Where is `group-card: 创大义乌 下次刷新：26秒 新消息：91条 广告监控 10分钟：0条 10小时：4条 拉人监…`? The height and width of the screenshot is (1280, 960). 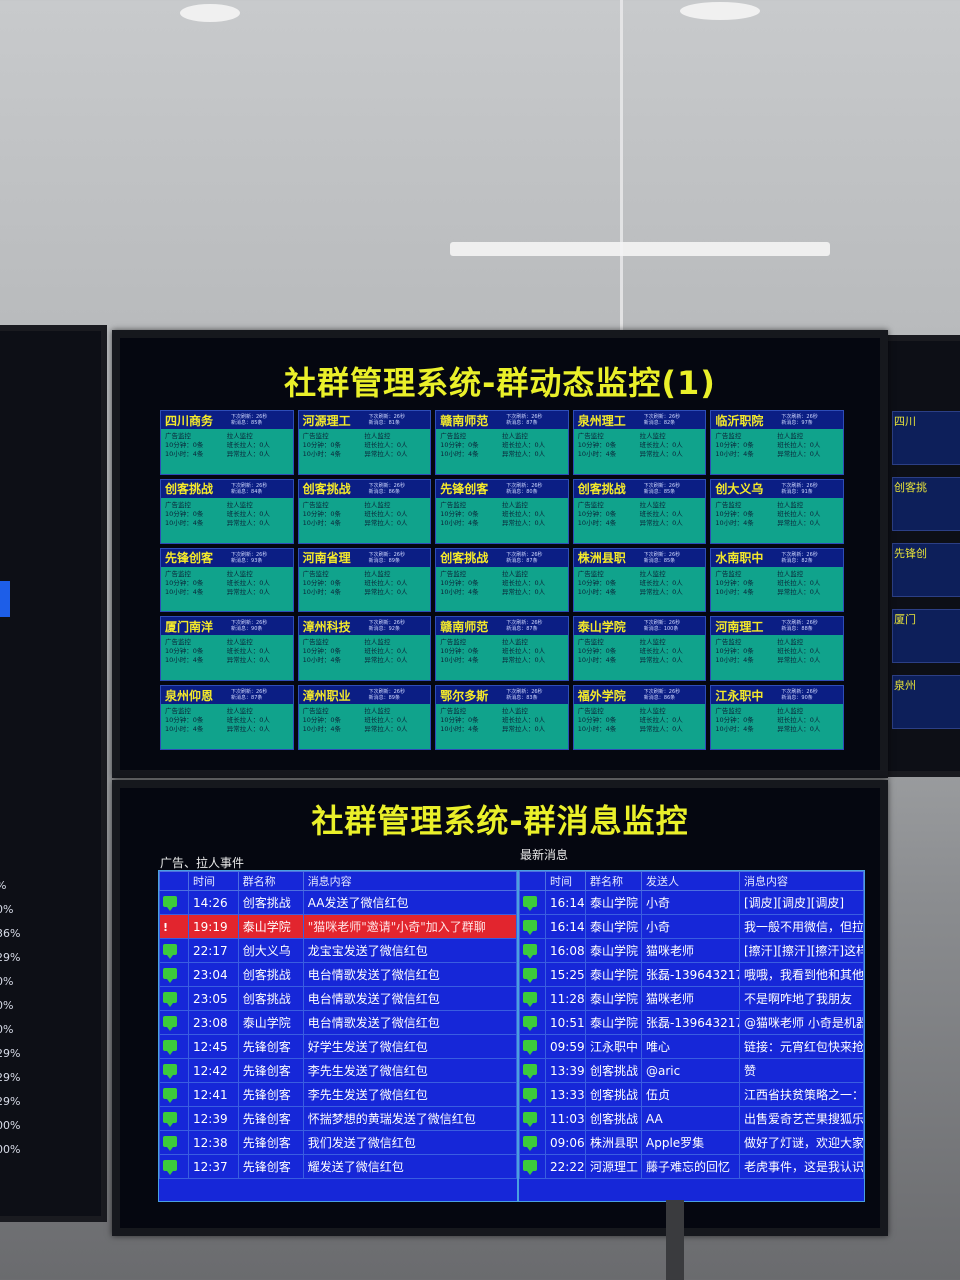
group-card: 创大义乌 下次刷新：26秒 新消息：91条 广告监控 10分钟：0条 10小时：4条 拉人监… is located at coordinates (777, 511).